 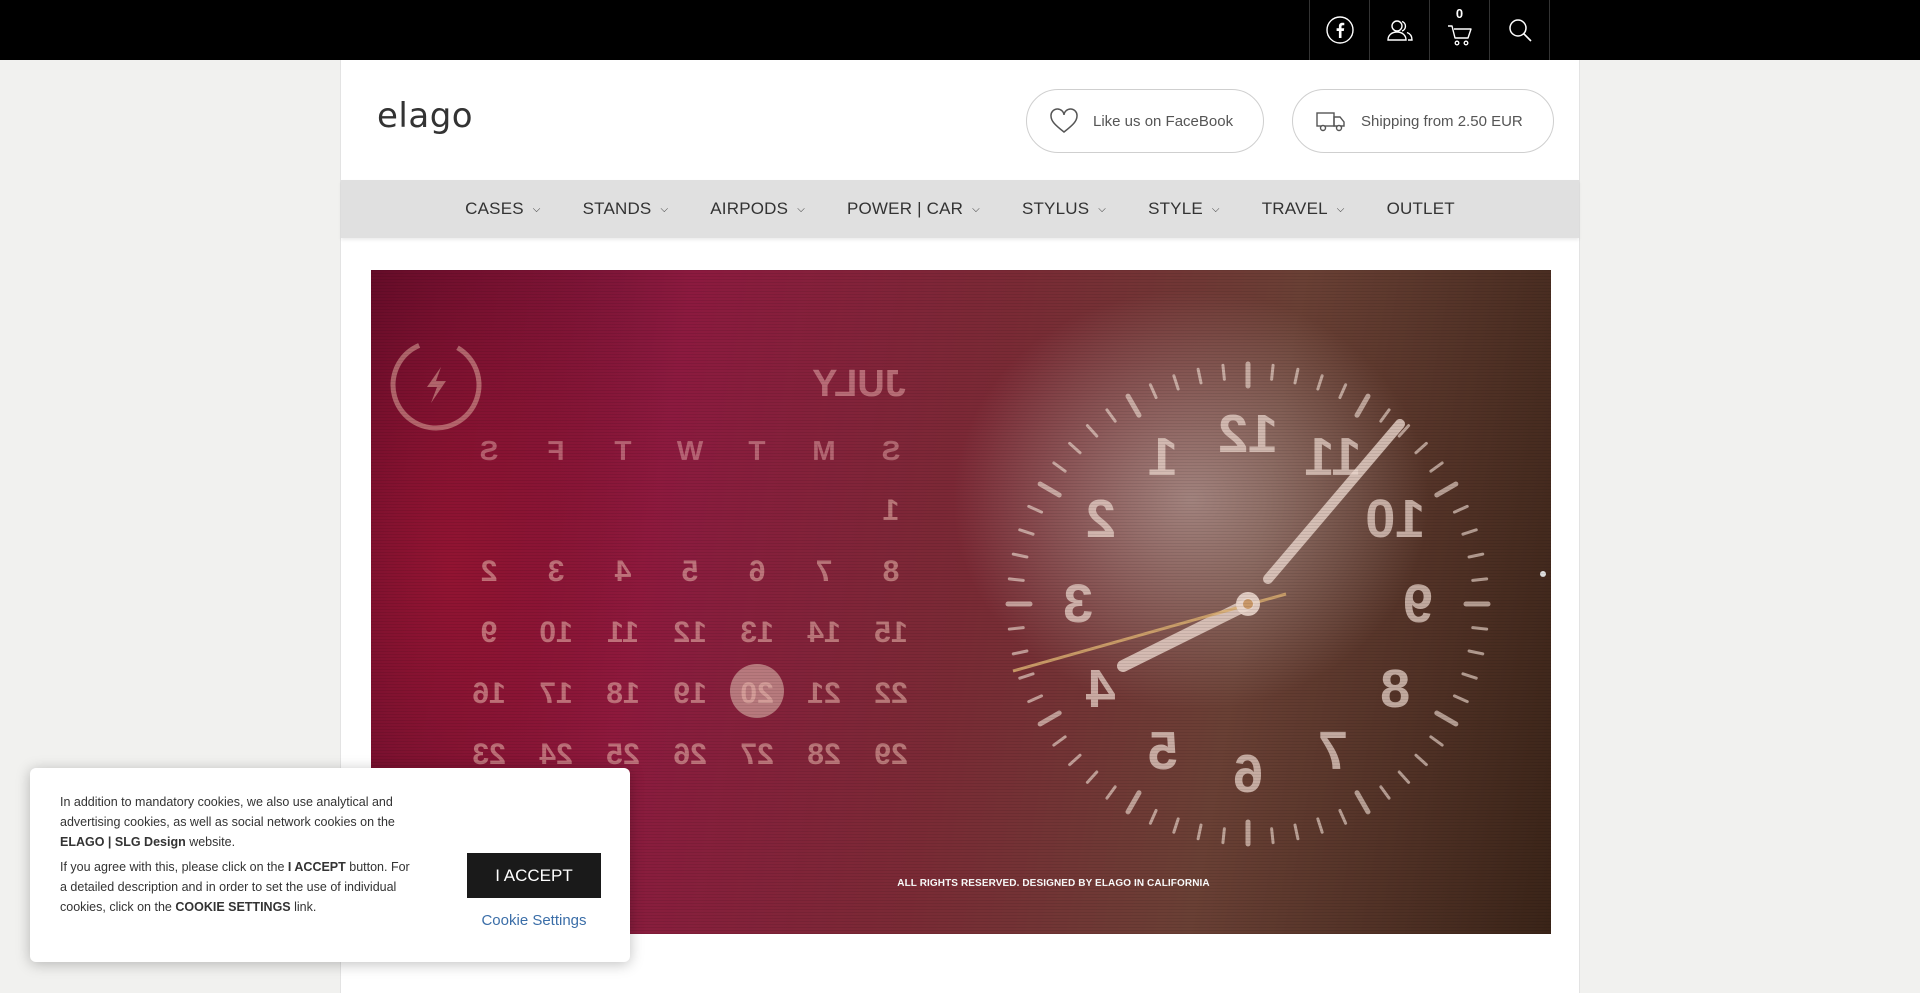 What do you see at coordinates (1423, 121) in the screenshot?
I see `shipping-info-button: Shipping from 2.50 EUR` at bounding box center [1423, 121].